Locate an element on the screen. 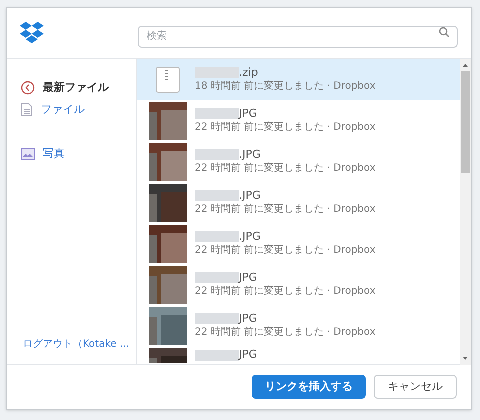 Image resolution: width=480 pixels, height=420 pixels. file-row: .zip 18 時間前 前に変更しました · Dropbox is located at coordinates (298, 79).